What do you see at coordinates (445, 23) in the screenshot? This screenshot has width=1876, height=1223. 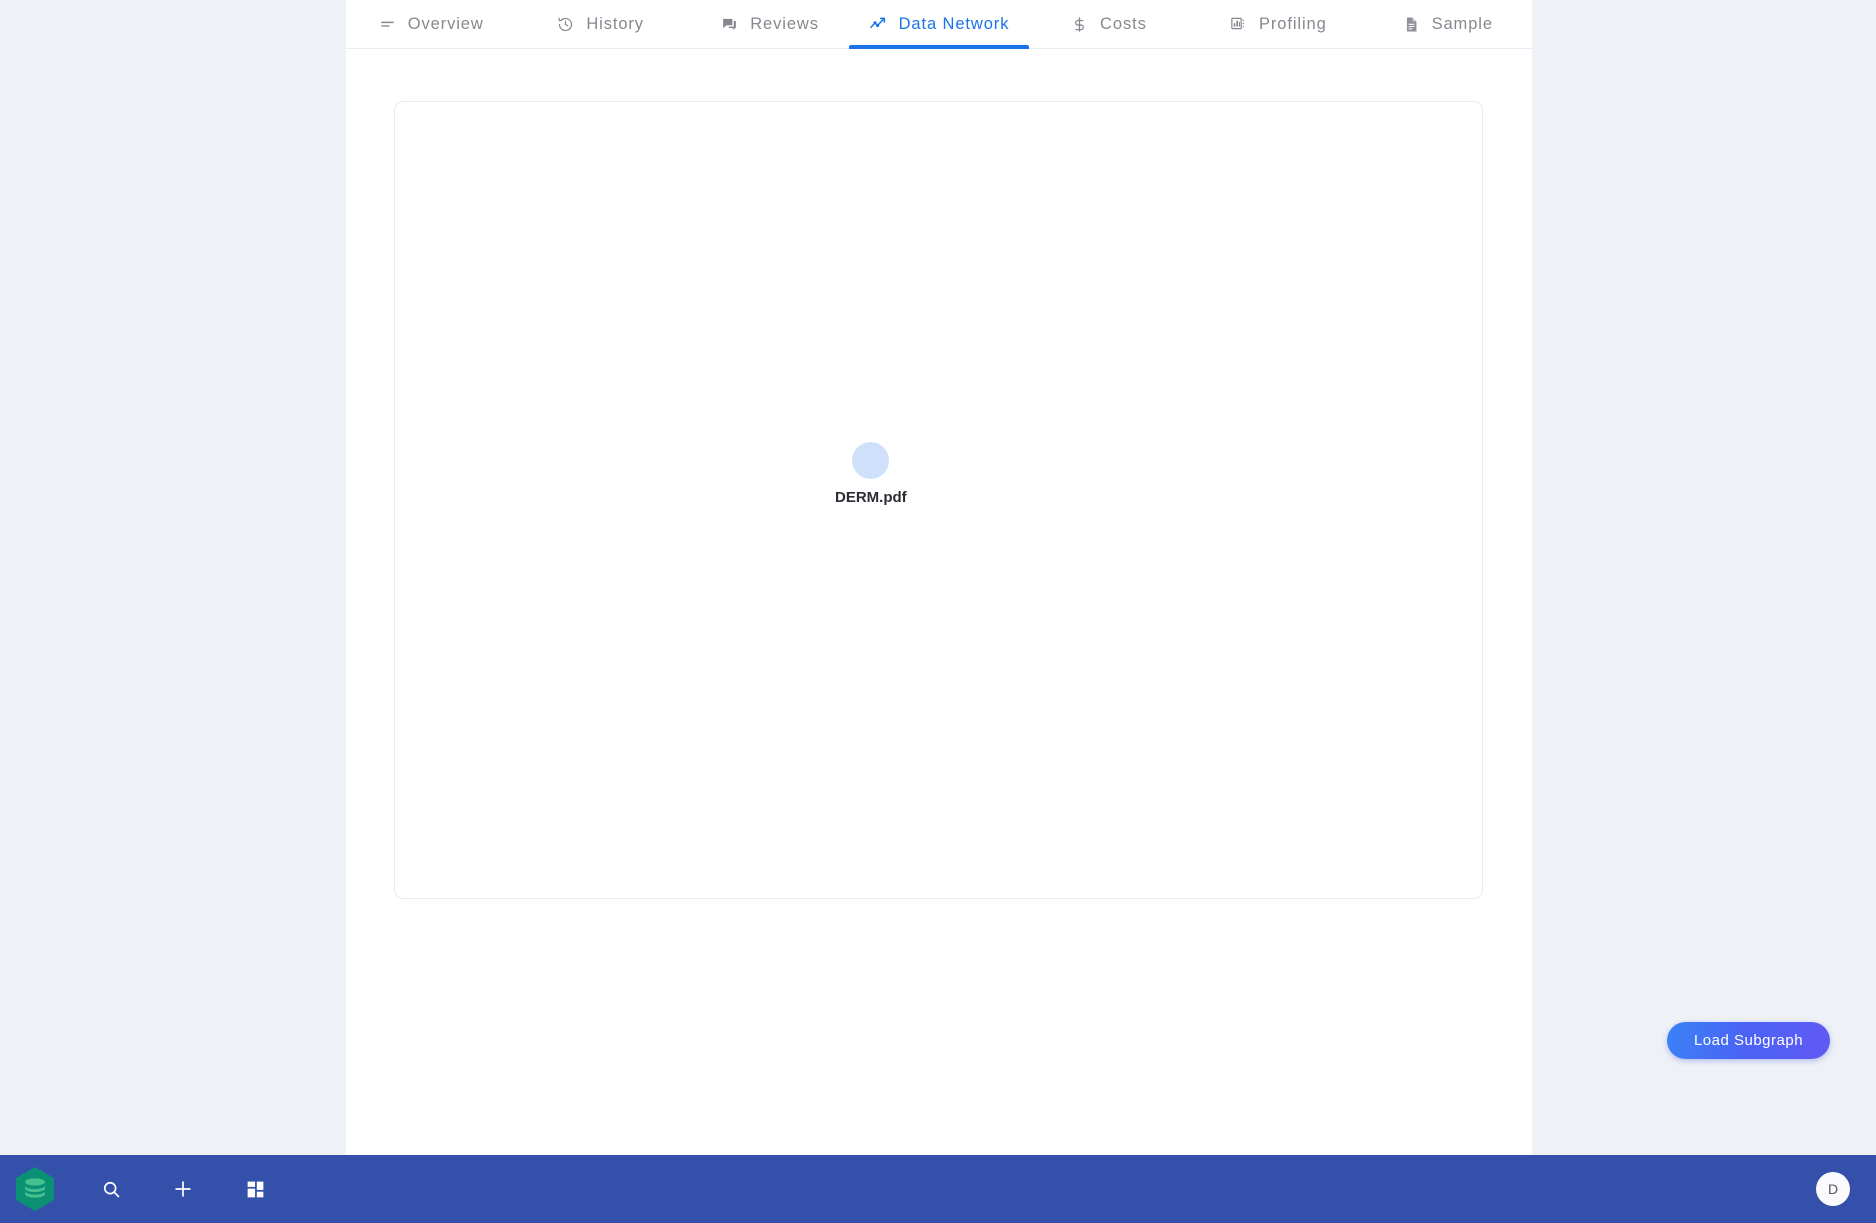 I see `tab-label: Overview` at bounding box center [445, 23].